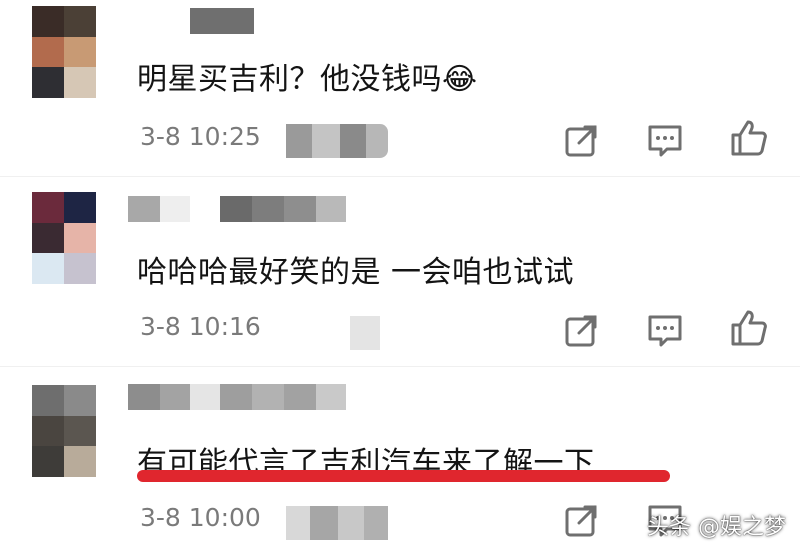 The image size is (800, 549). I want to click on watermark: 头条 @娱之梦, so click(716, 527).